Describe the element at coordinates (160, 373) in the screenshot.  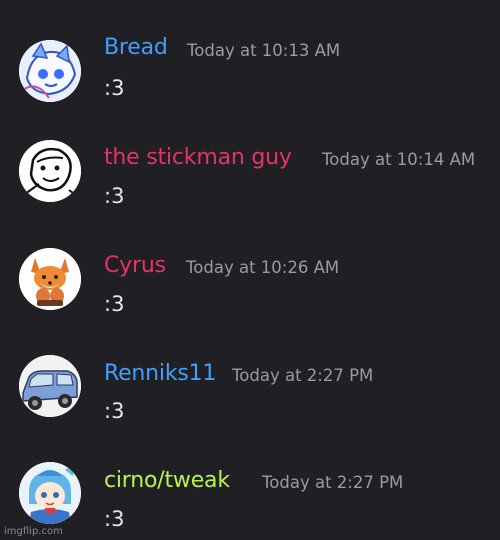
I see `username: Renniks11` at that location.